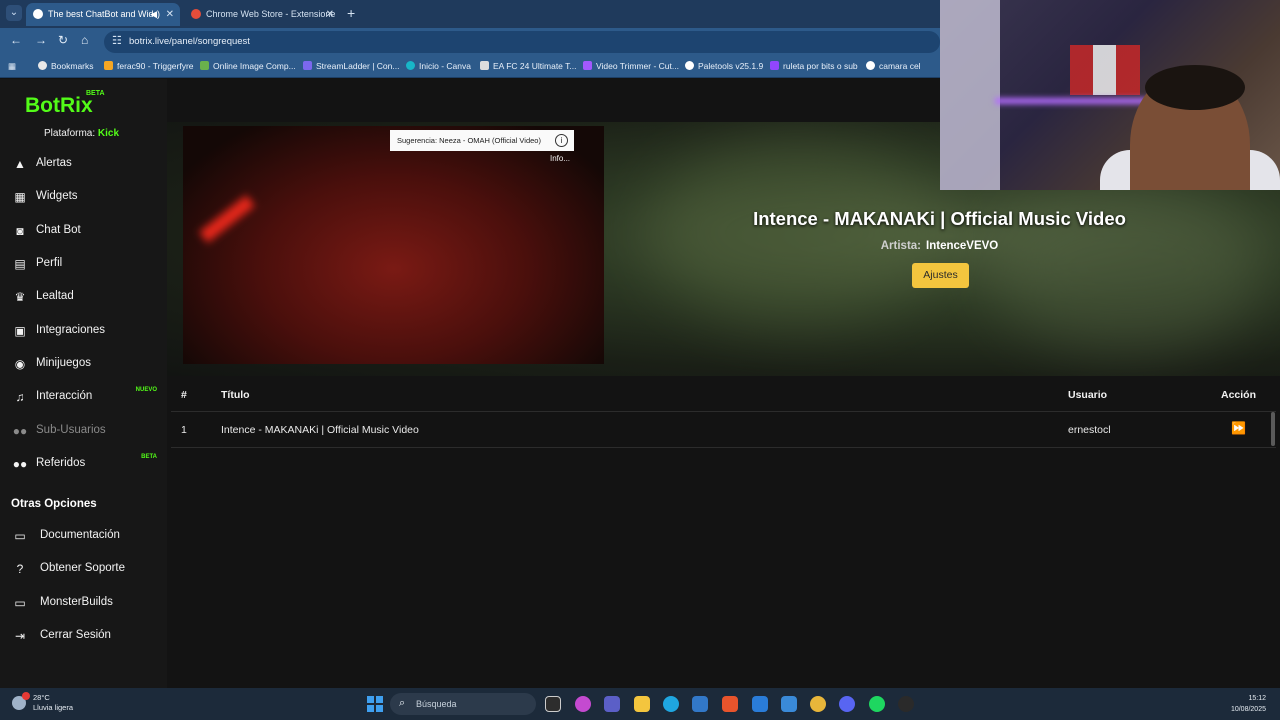  I want to click on bookmark-item: Bookmarks, so click(66, 66).